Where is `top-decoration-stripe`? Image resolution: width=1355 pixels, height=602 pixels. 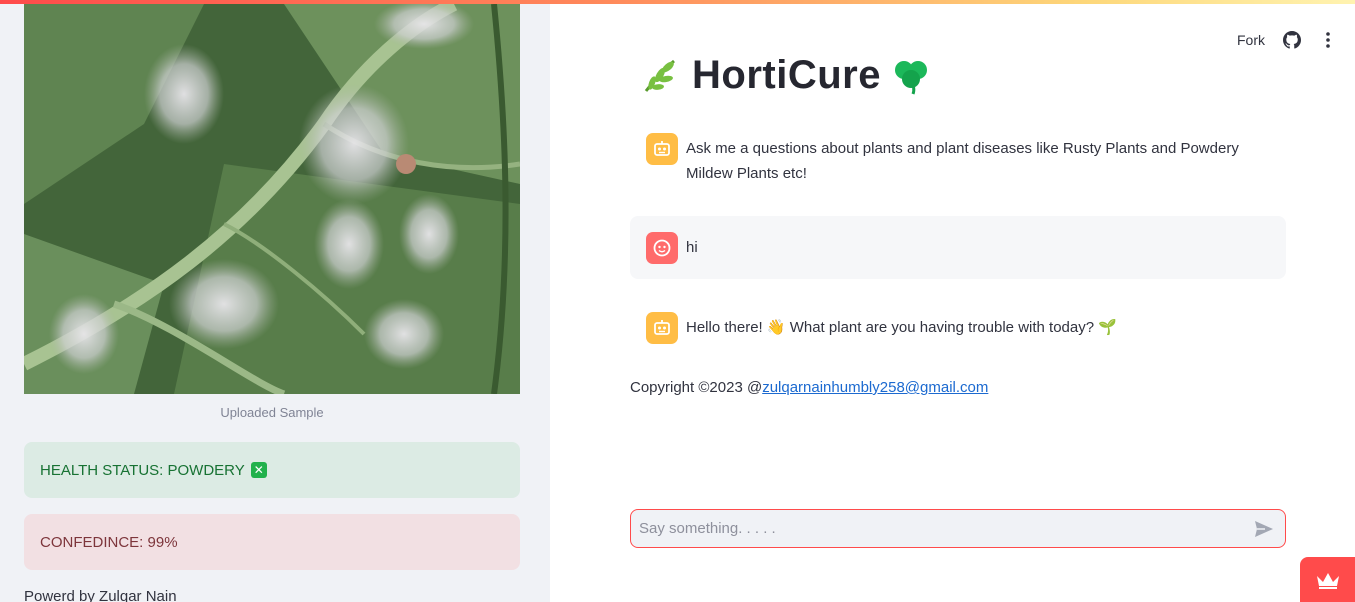
top-decoration-stripe is located at coordinates (677, 2).